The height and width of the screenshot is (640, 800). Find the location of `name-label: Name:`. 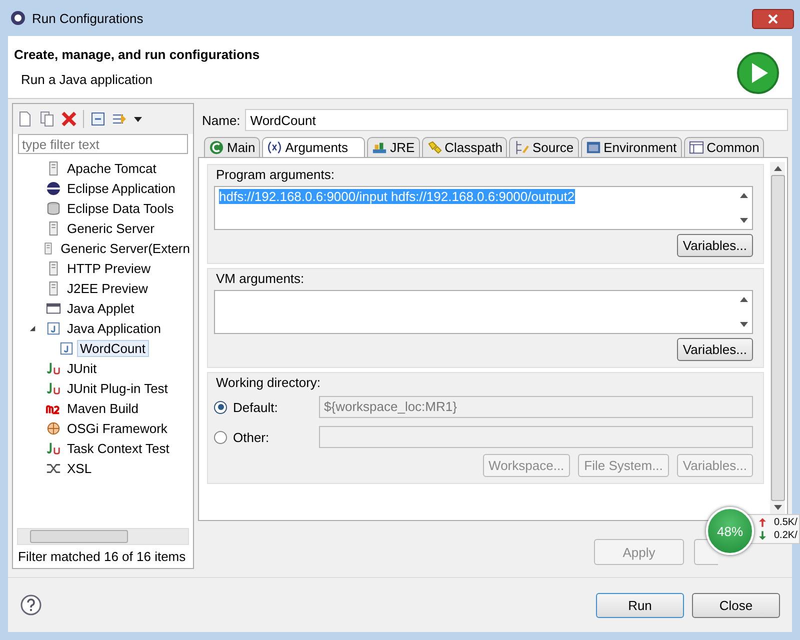

name-label: Name: is located at coordinates (221, 120).